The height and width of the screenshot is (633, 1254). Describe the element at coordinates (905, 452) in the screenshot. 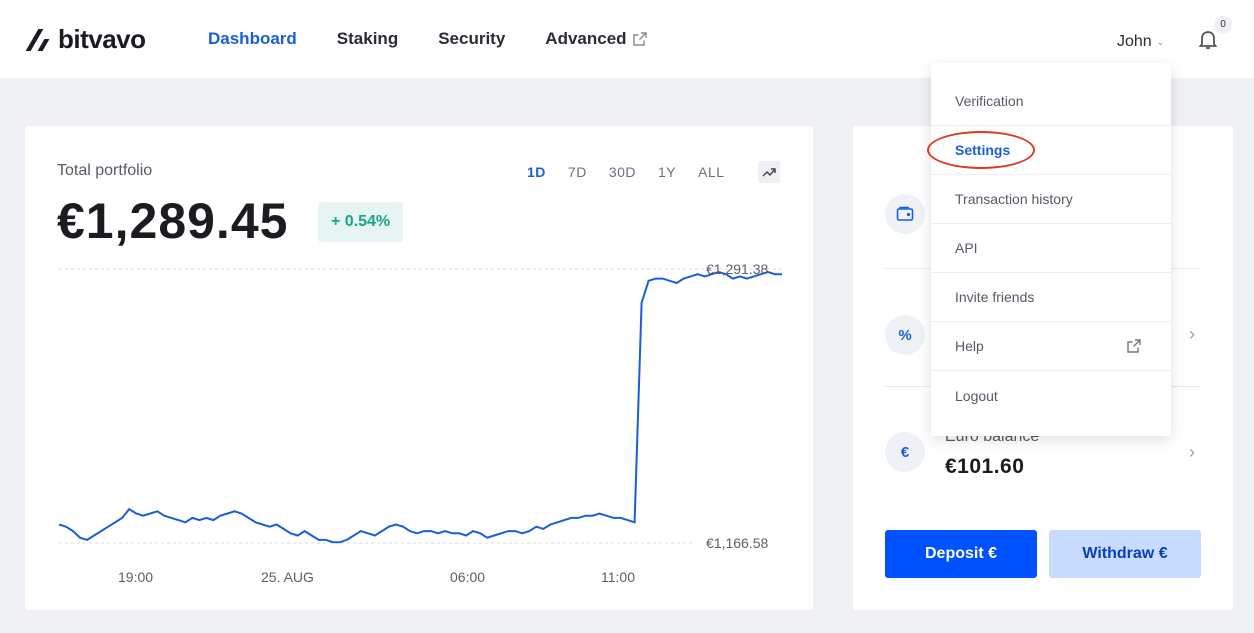

I see `euro-icon: €` at that location.